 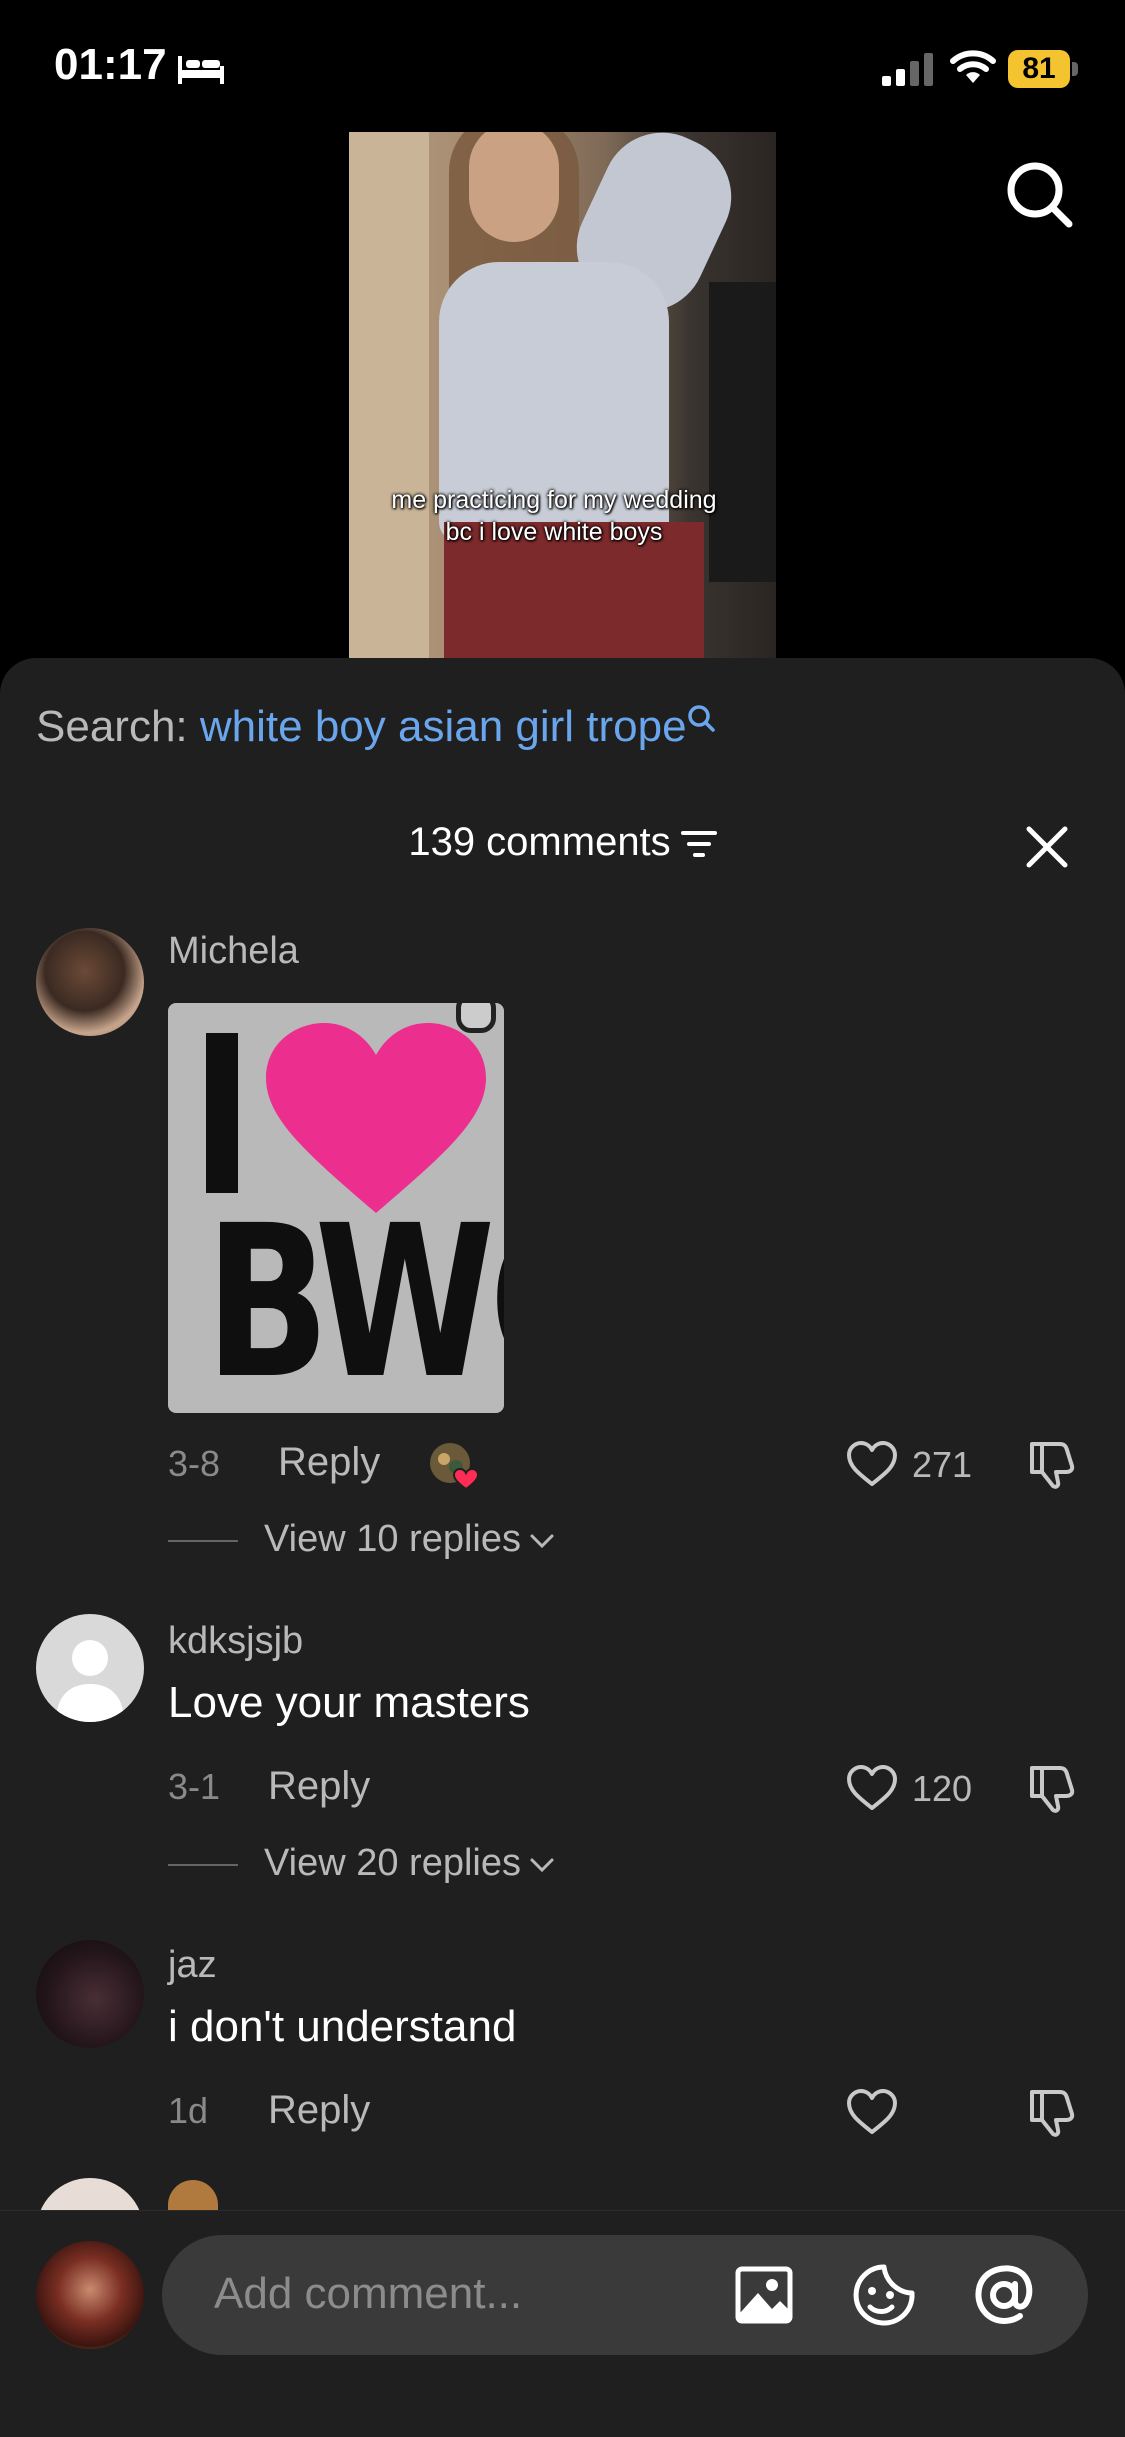 I want to click on like-count: 271, so click(x=942, y=1464).